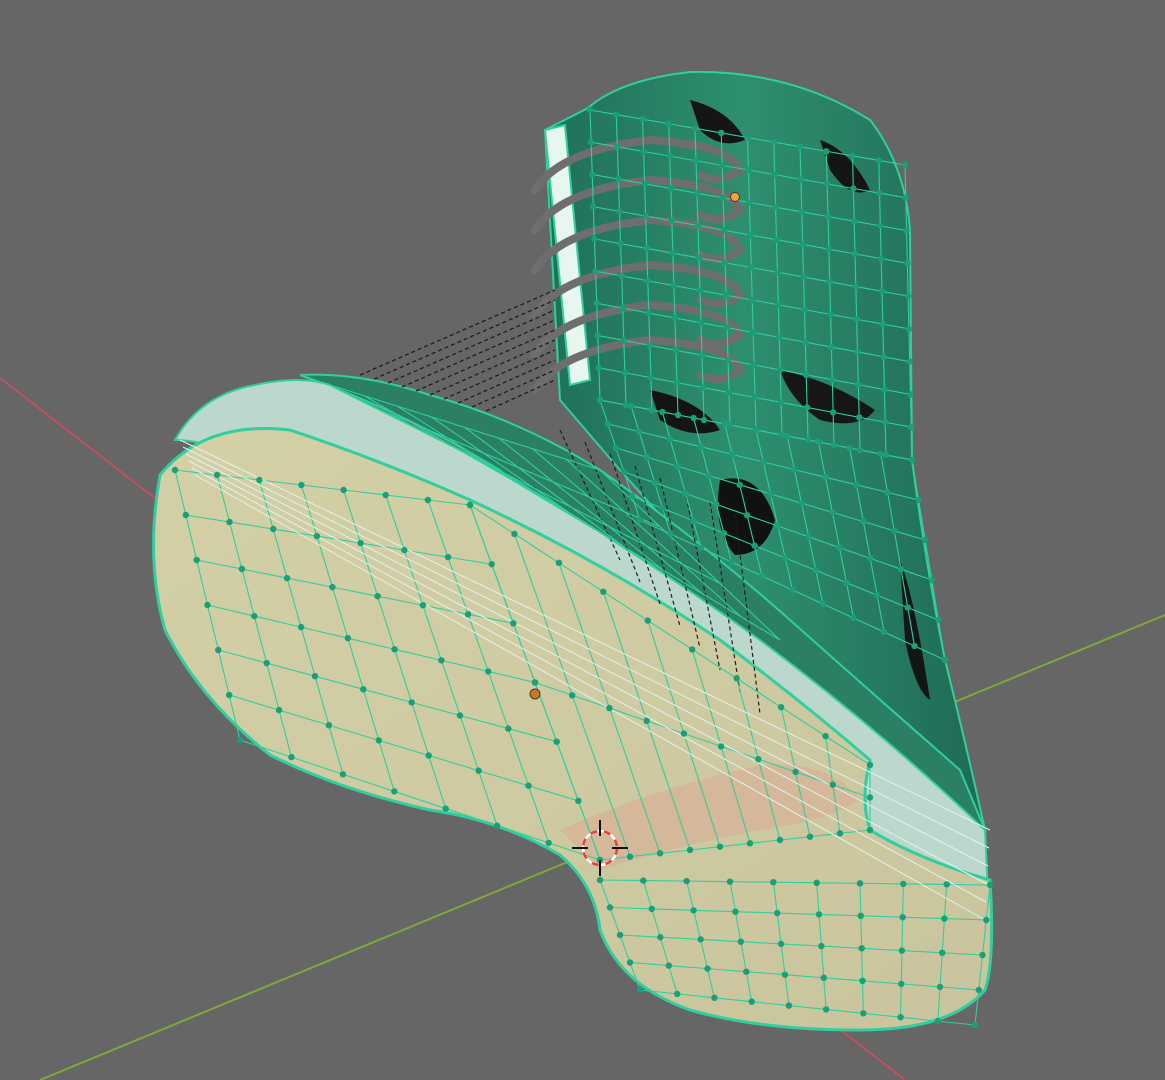  What do you see at coordinates (535, 694) in the screenshot?
I see `object-origin-icon` at bounding box center [535, 694].